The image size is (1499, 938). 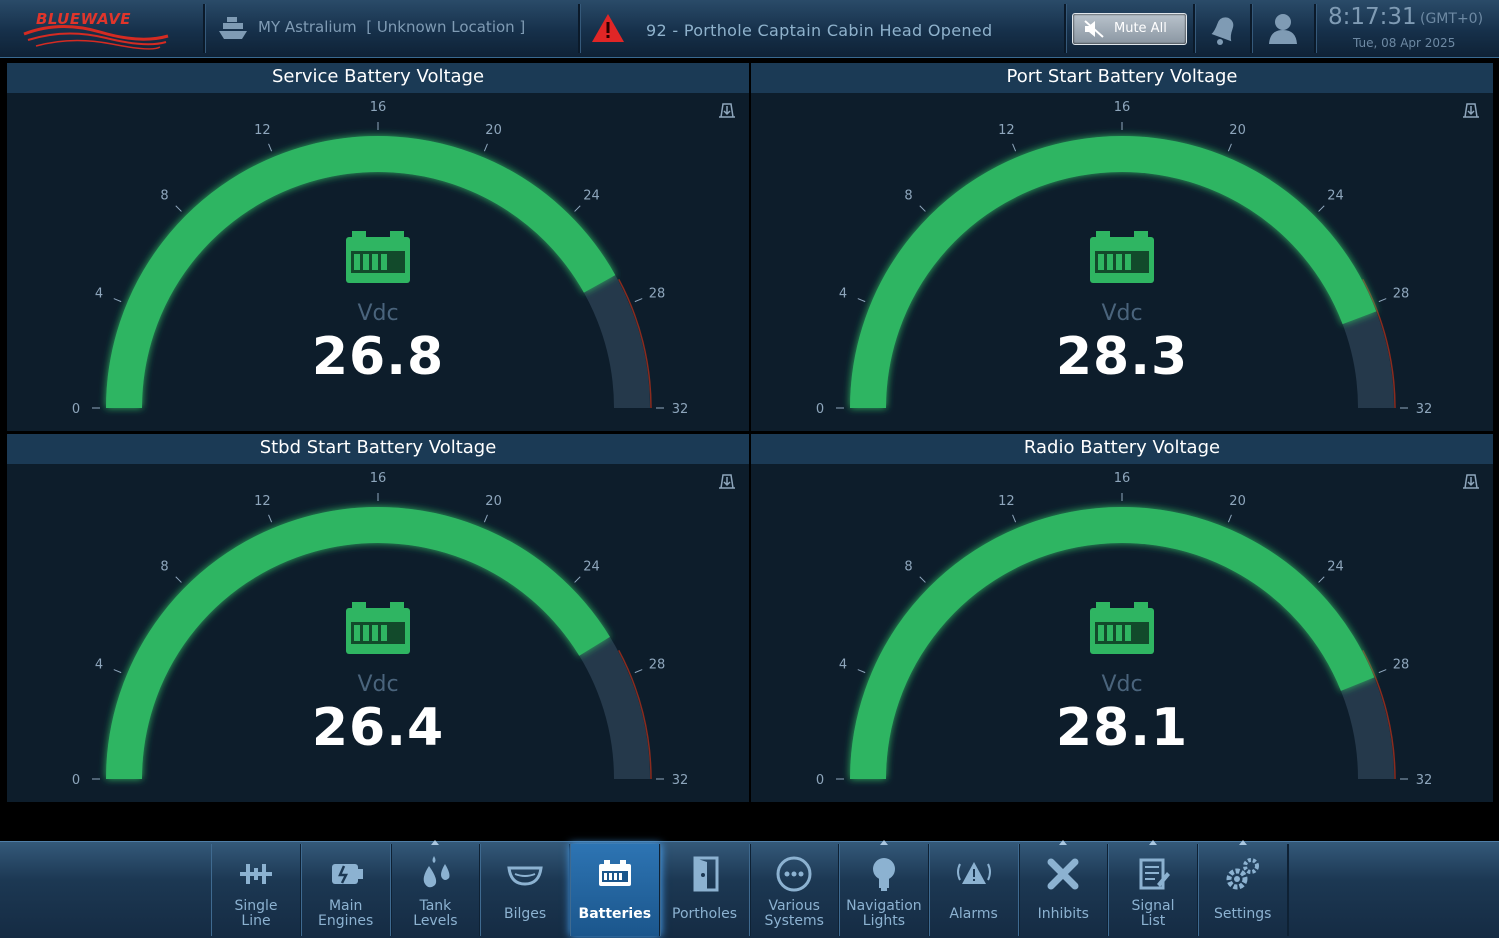 What do you see at coordinates (615, 914) in the screenshot?
I see `nav-label: Batteries` at bounding box center [615, 914].